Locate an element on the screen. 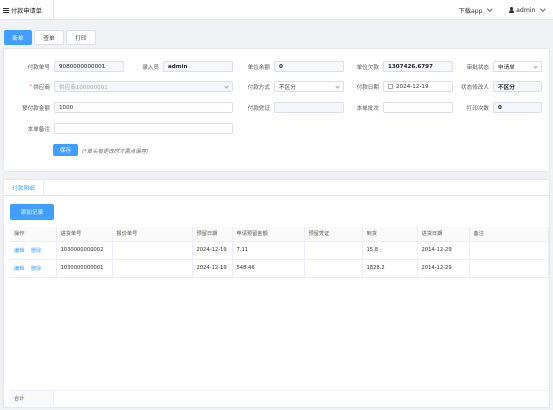 The image size is (553, 410). payment-no-field: 9080000000001 is located at coordinates (89, 66).